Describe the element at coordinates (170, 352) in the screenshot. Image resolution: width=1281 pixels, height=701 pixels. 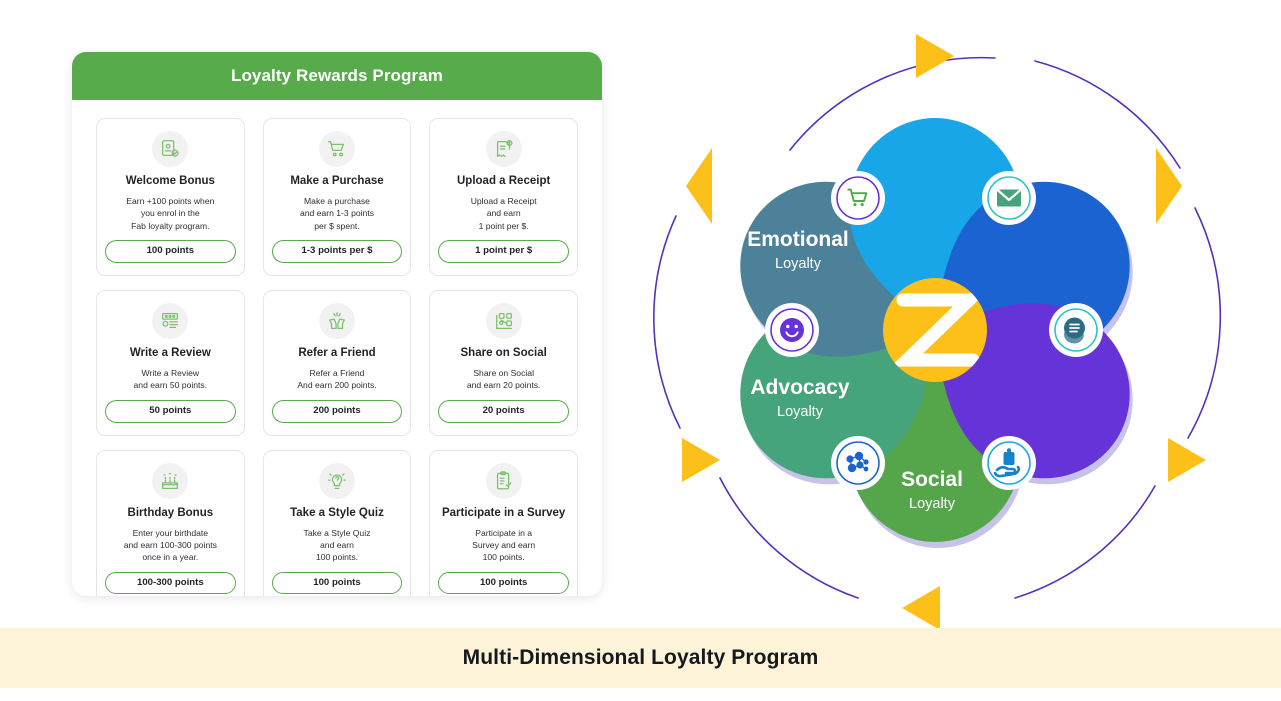
I see `reward-card-title: Write a Review` at that location.